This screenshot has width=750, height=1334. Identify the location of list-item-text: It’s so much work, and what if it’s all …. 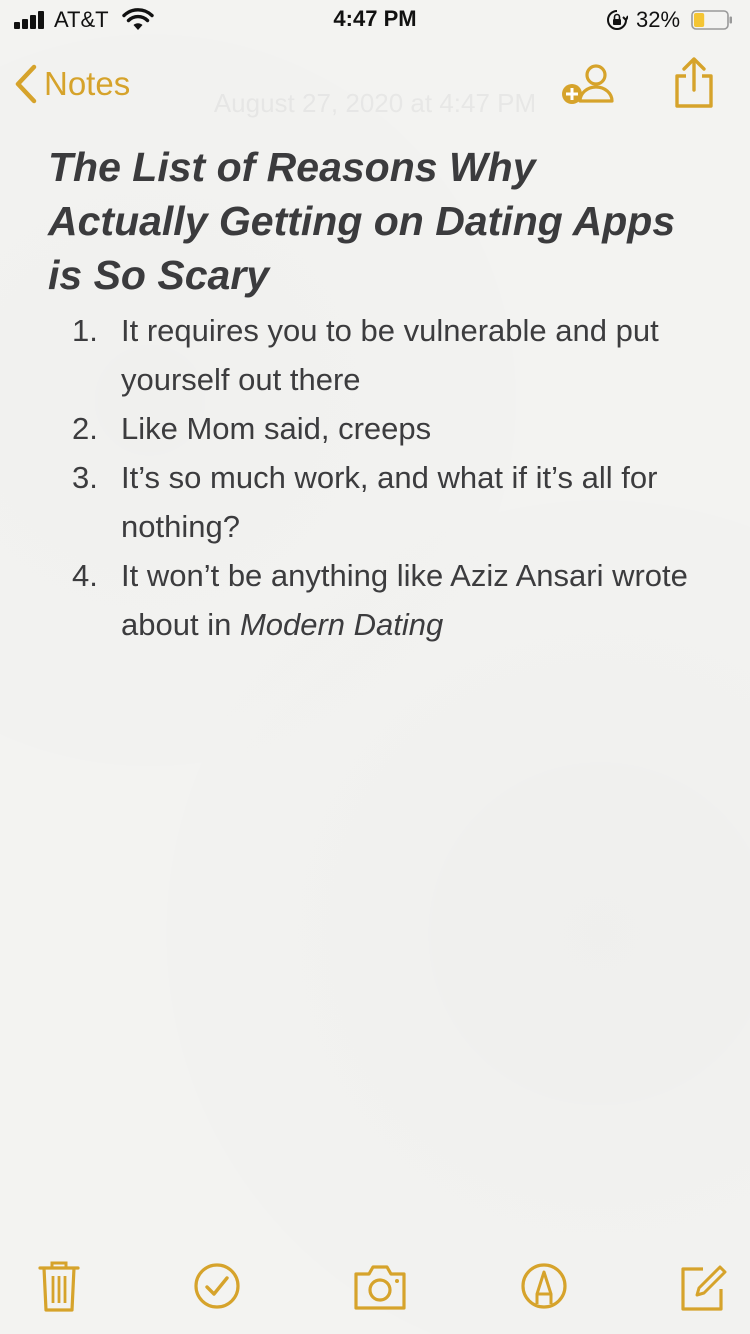
(389, 502).